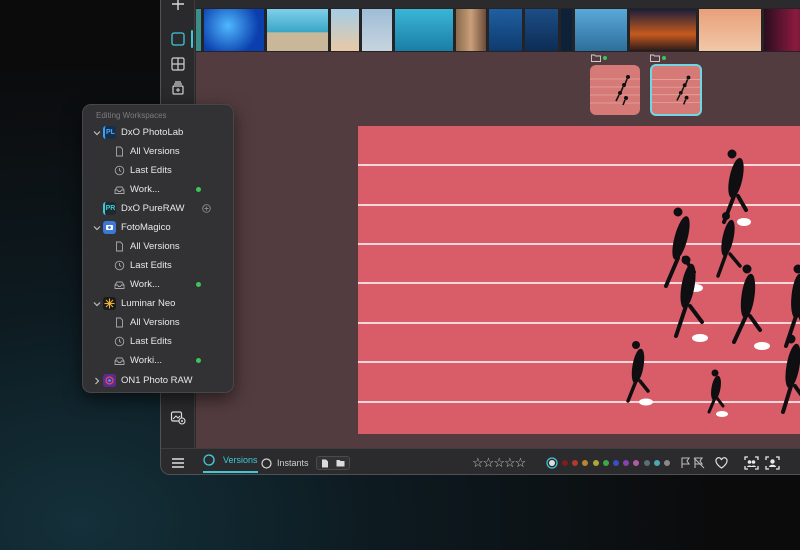 The height and width of the screenshot is (550, 800). I want to click on grid-view-button, so click(178, 64).